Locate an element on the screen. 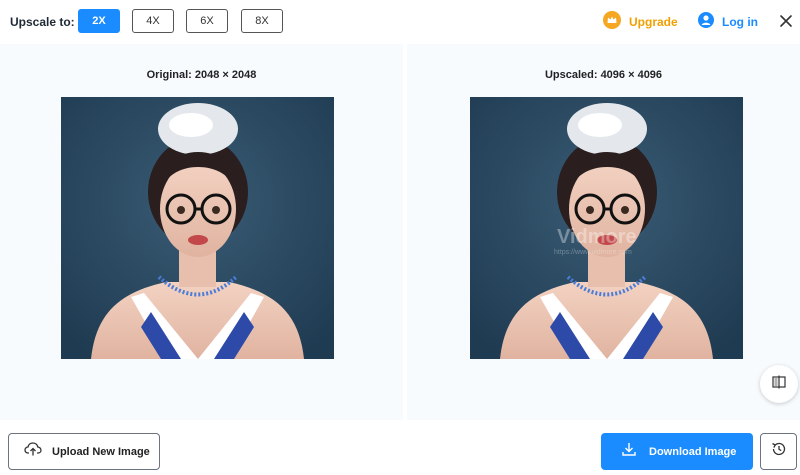 This screenshot has width=800, height=475. scale-4x-button: 4X is located at coordinates (153, 21).